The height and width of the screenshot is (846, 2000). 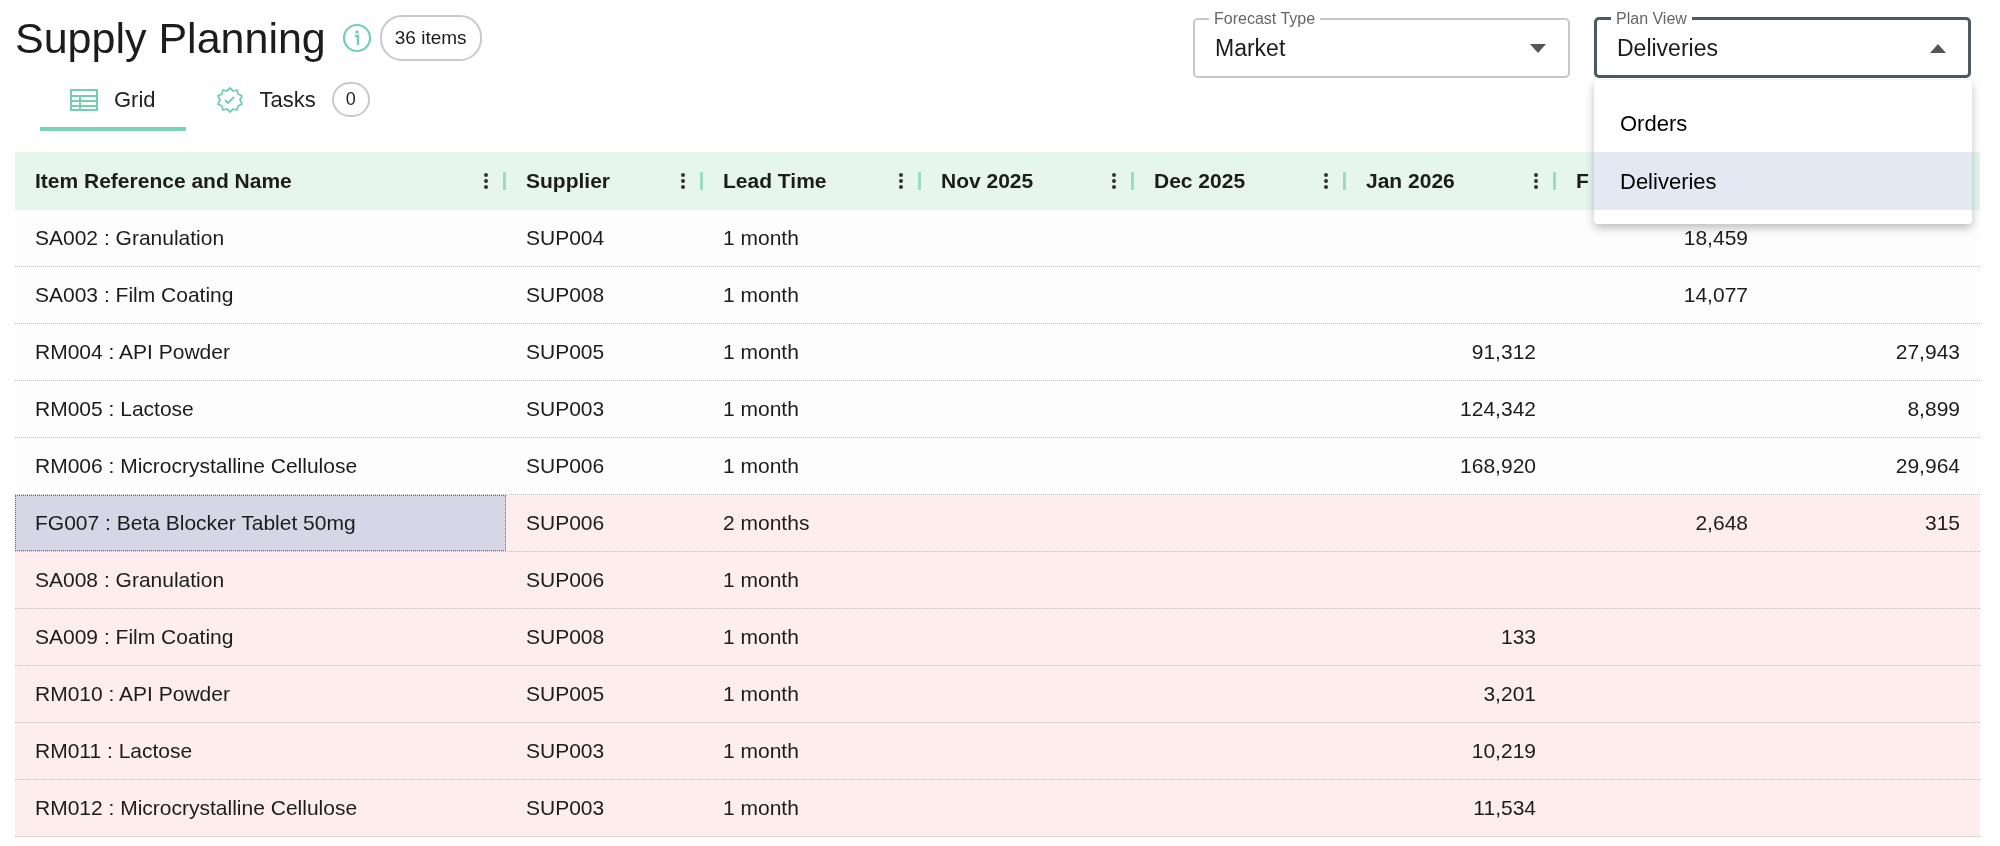 I want to click on table-cell-text: 18,459, so click(x=1715, y=238).